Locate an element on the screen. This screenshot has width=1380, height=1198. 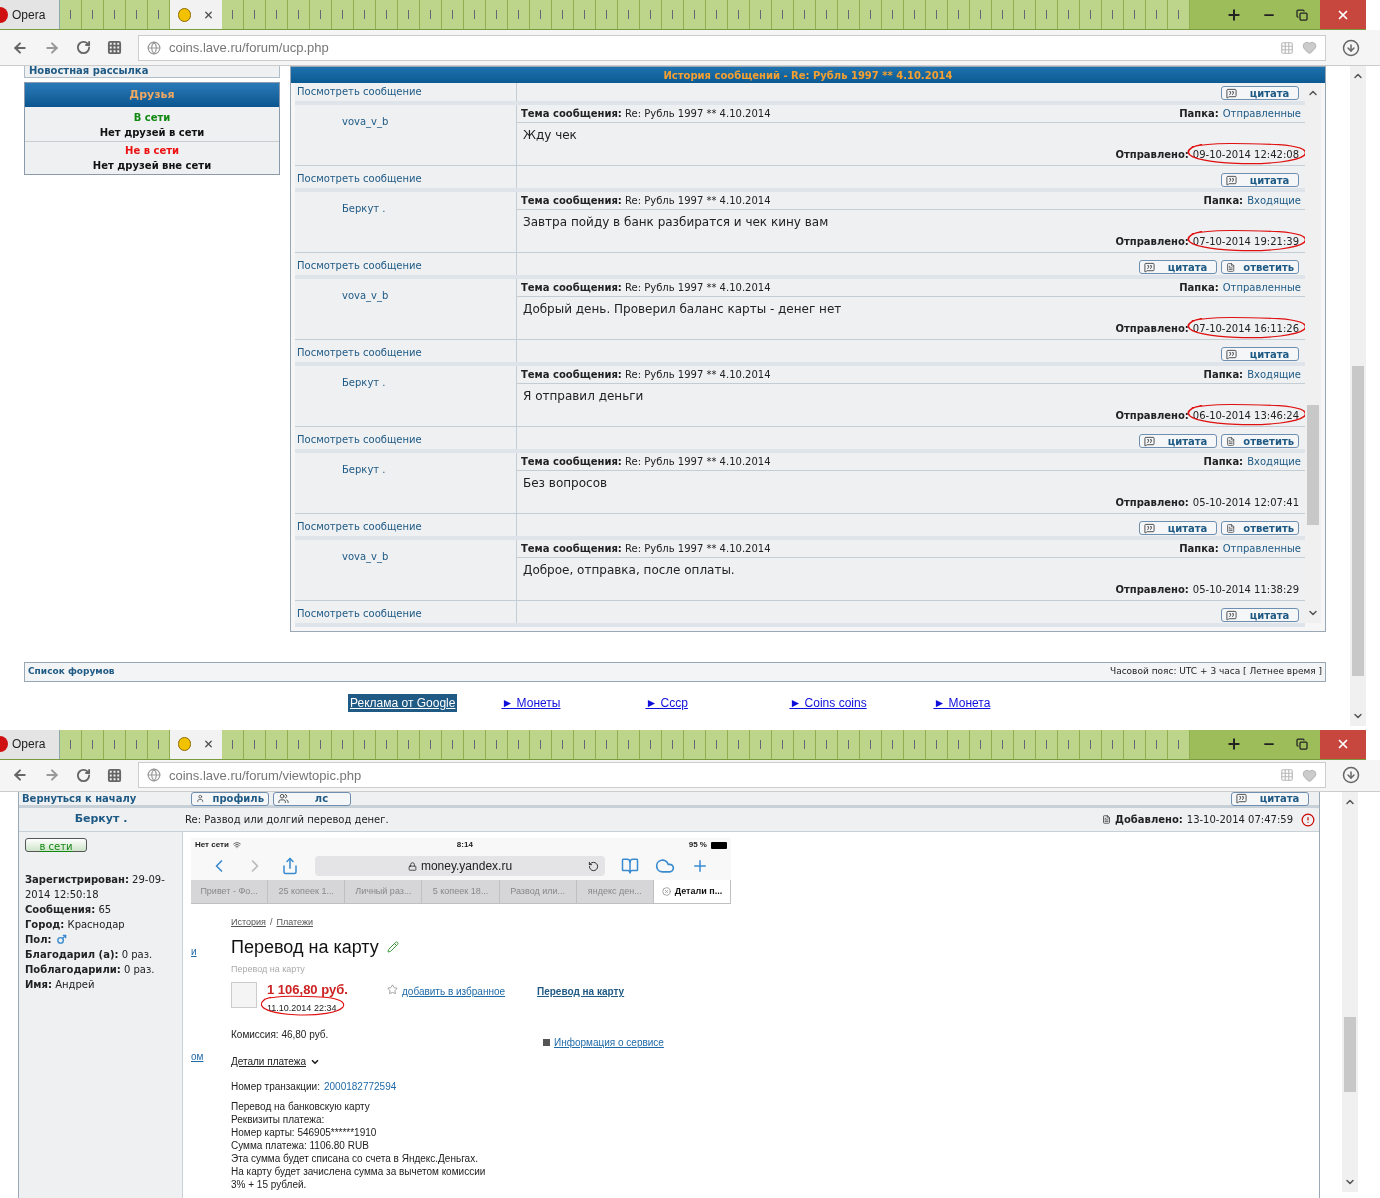
back-to-top-link: Вернуться к началу is located at coordinates (105, 798).